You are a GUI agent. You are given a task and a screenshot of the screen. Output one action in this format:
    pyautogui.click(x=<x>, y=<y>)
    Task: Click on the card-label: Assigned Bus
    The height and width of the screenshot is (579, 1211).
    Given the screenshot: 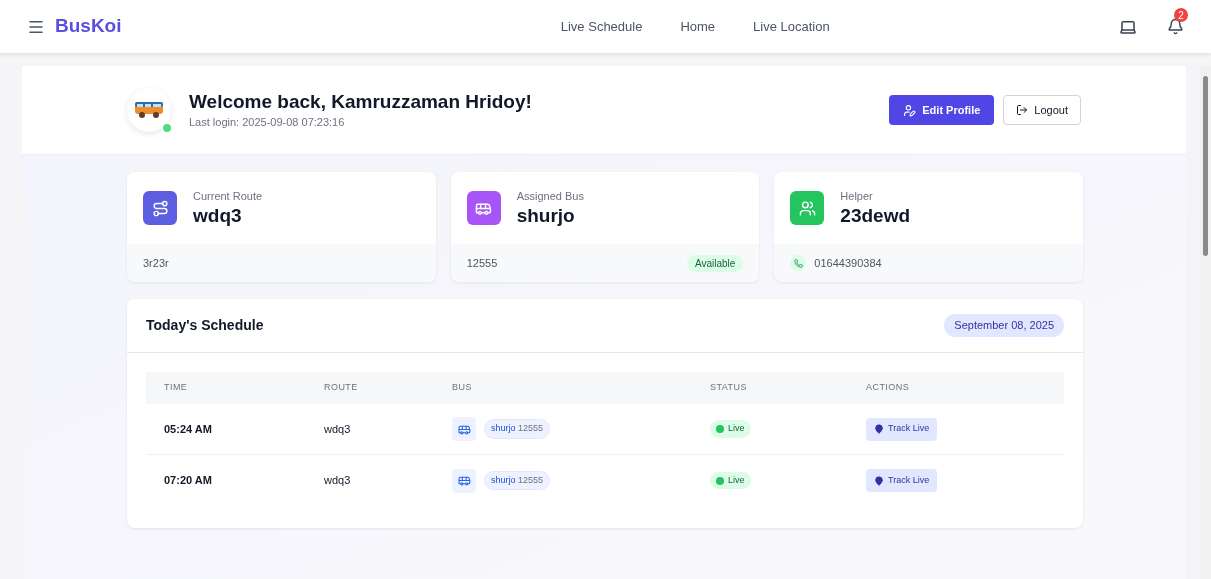 What is the action you would take?
    pyautogui.click(x=550, y=196)
    